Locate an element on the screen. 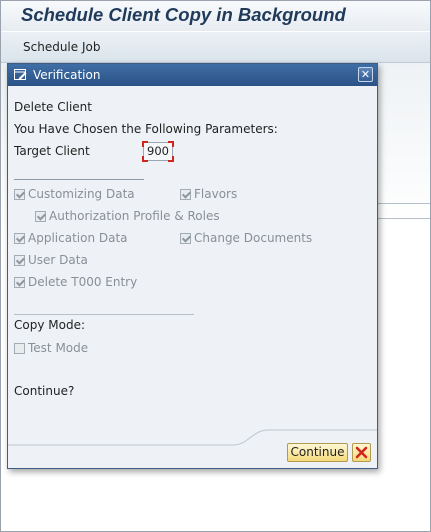 The image size is (431, 532). checkbox-label: Change Documents is located at coordinates (253, 238).